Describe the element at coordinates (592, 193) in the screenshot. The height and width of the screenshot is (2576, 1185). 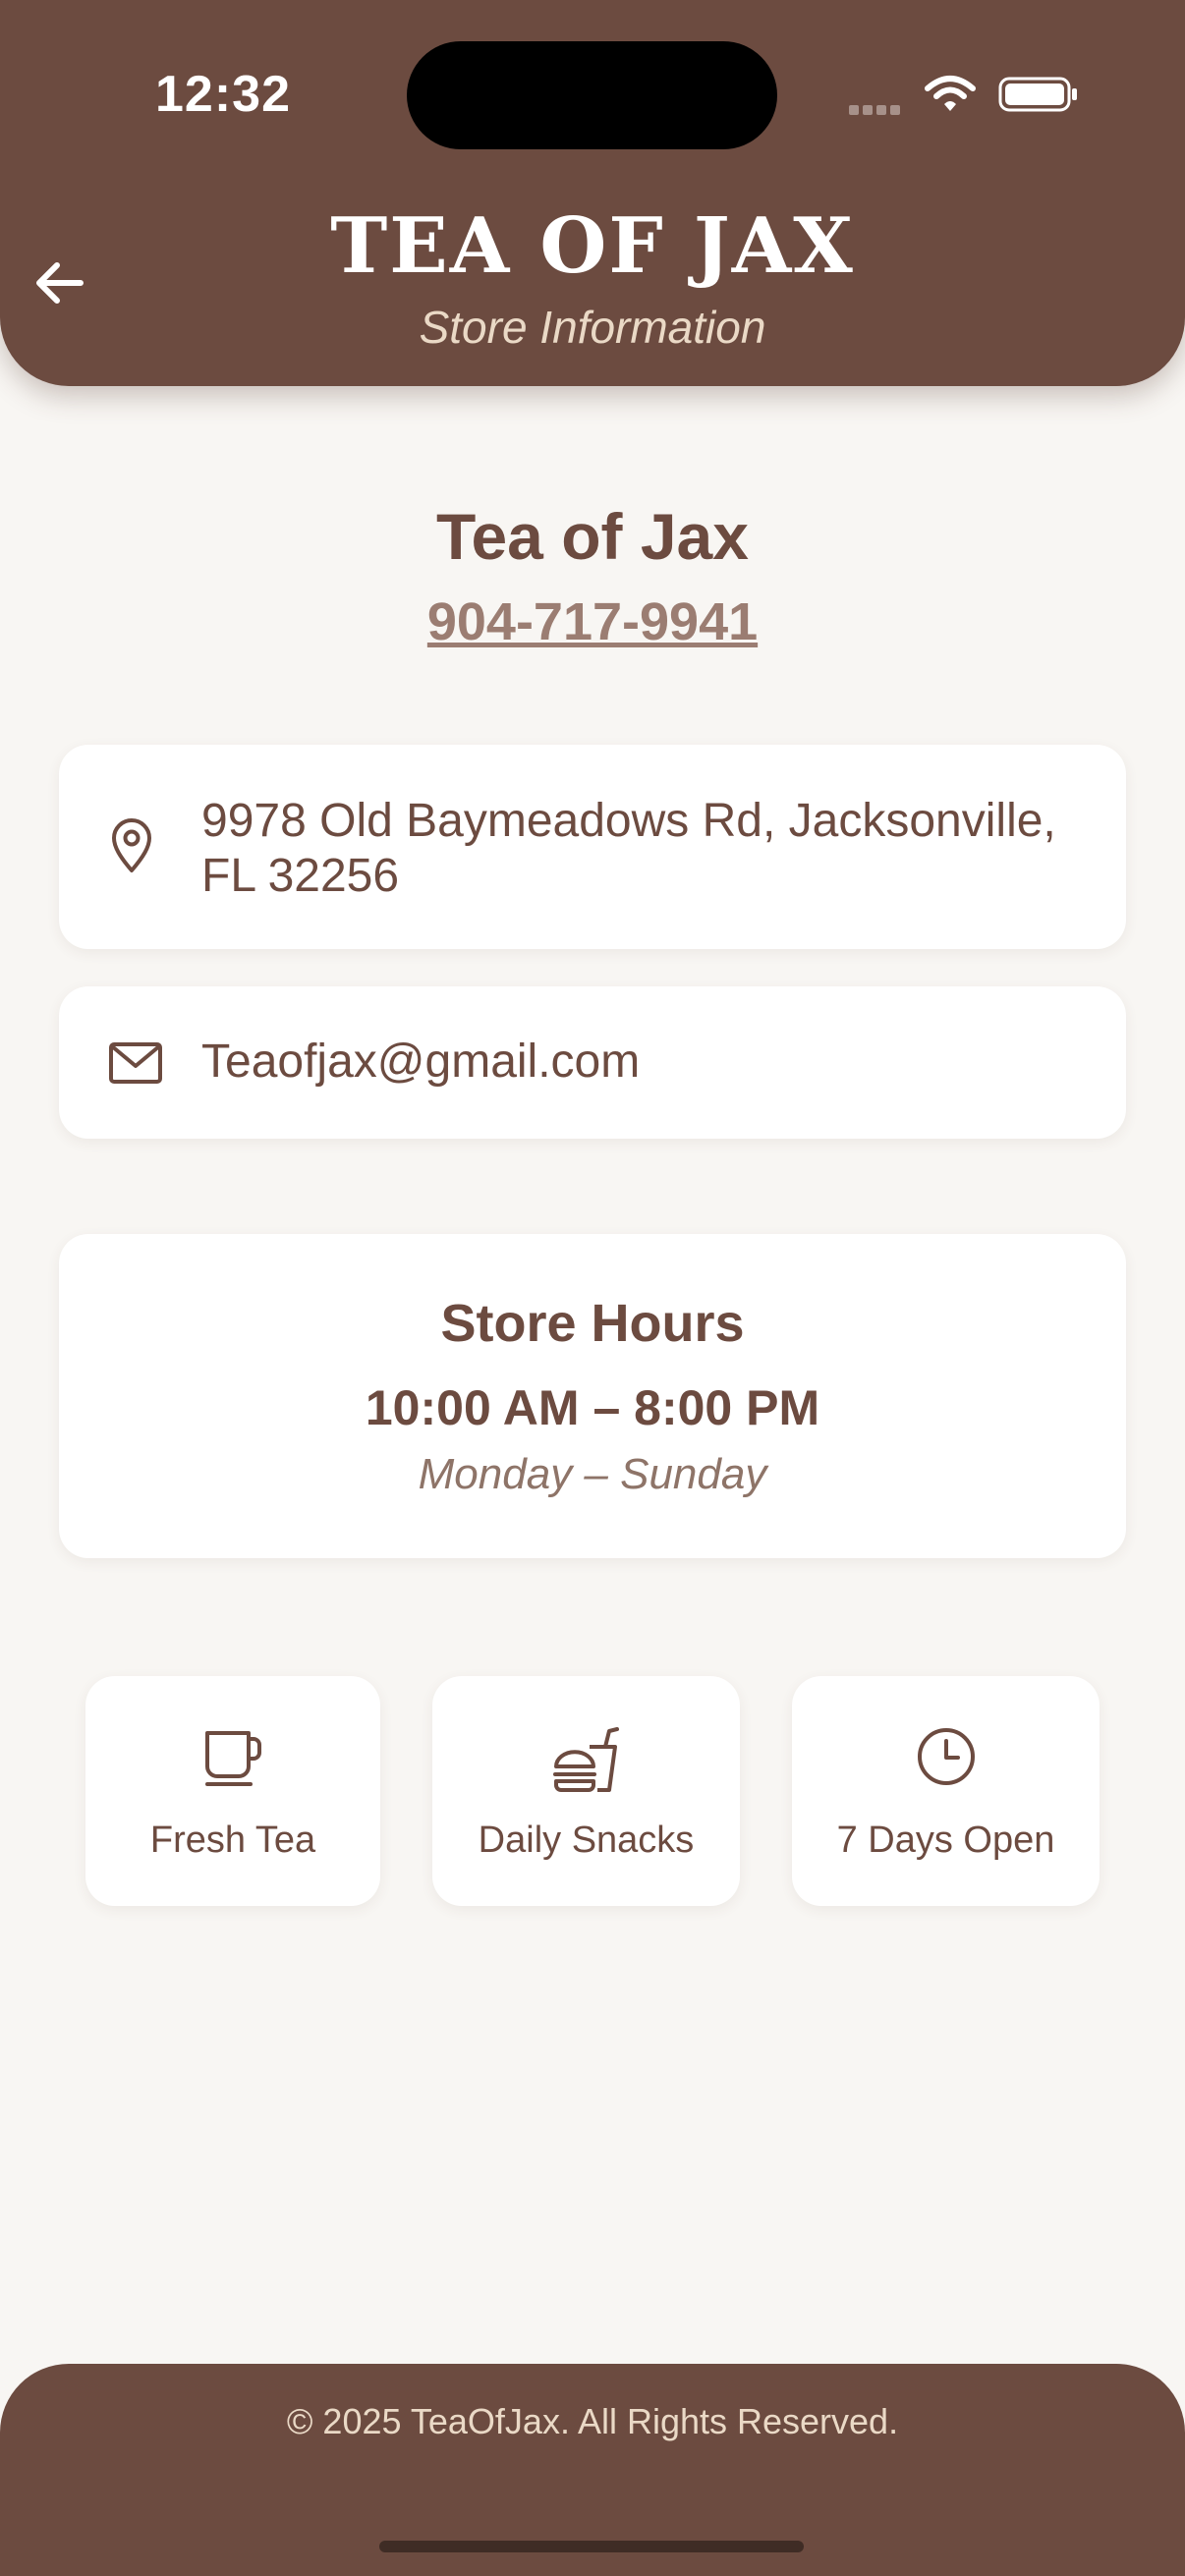
I see `app-header: 12:32 TEA OF JAX Store Information` at that location.